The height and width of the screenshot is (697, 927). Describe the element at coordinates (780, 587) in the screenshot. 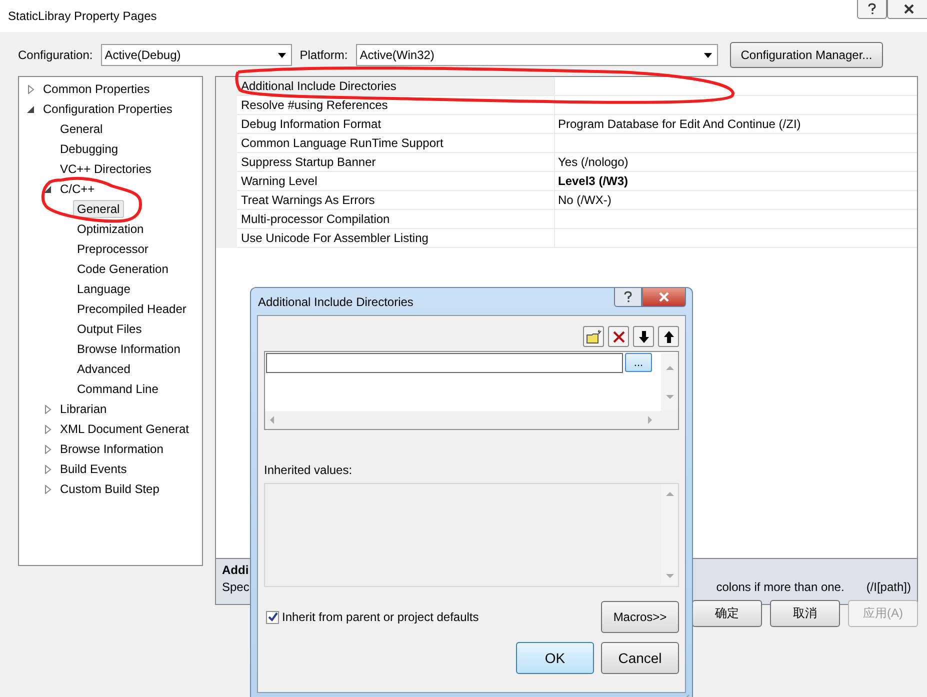

I see `description-text: colons if more than one.` at that location.